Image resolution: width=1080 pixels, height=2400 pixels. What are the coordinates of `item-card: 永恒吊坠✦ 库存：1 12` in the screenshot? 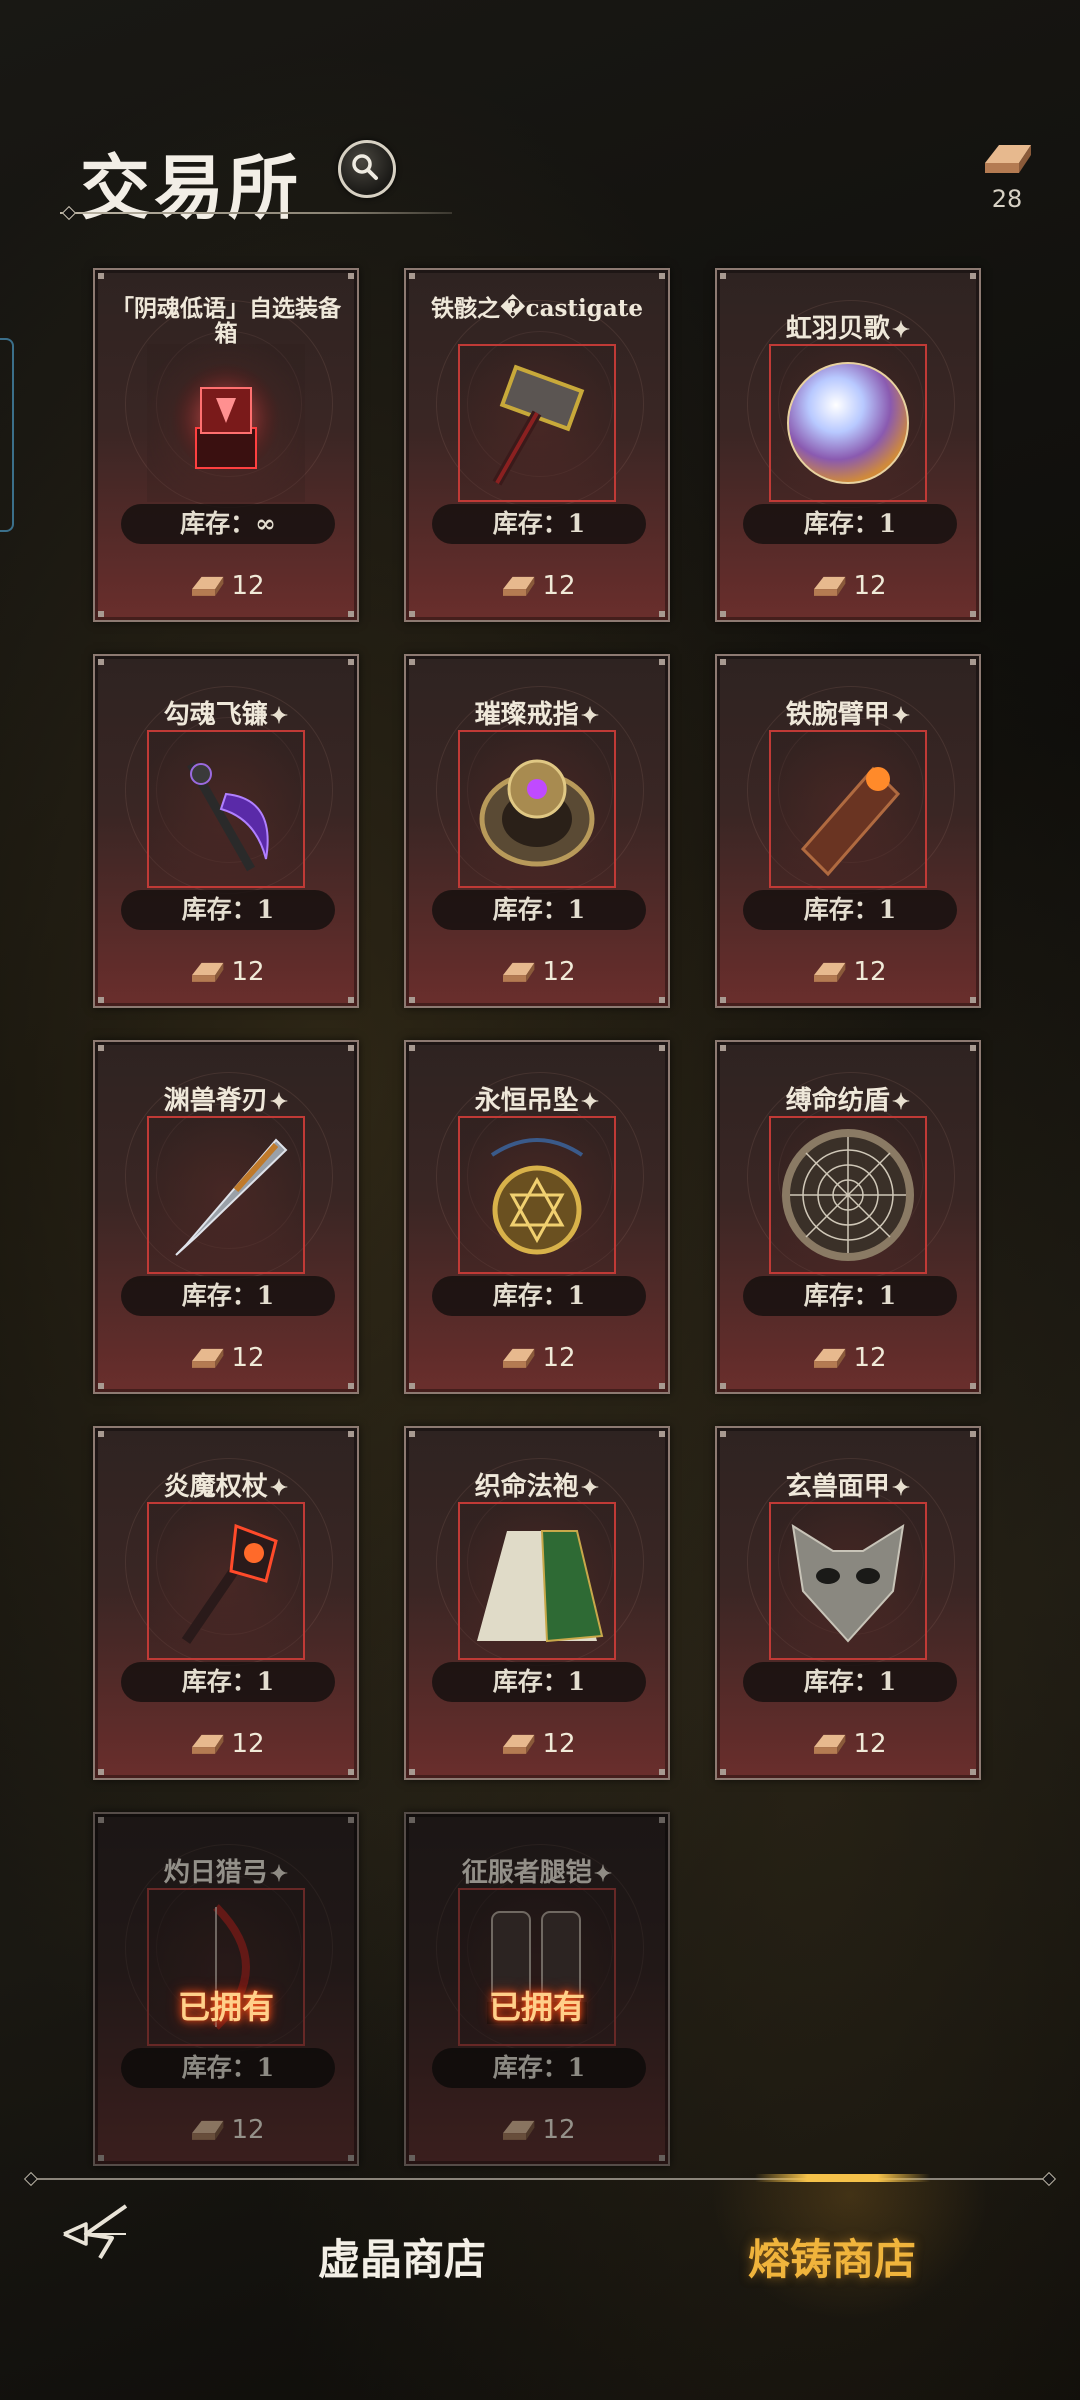 It's located at (537, 1217).